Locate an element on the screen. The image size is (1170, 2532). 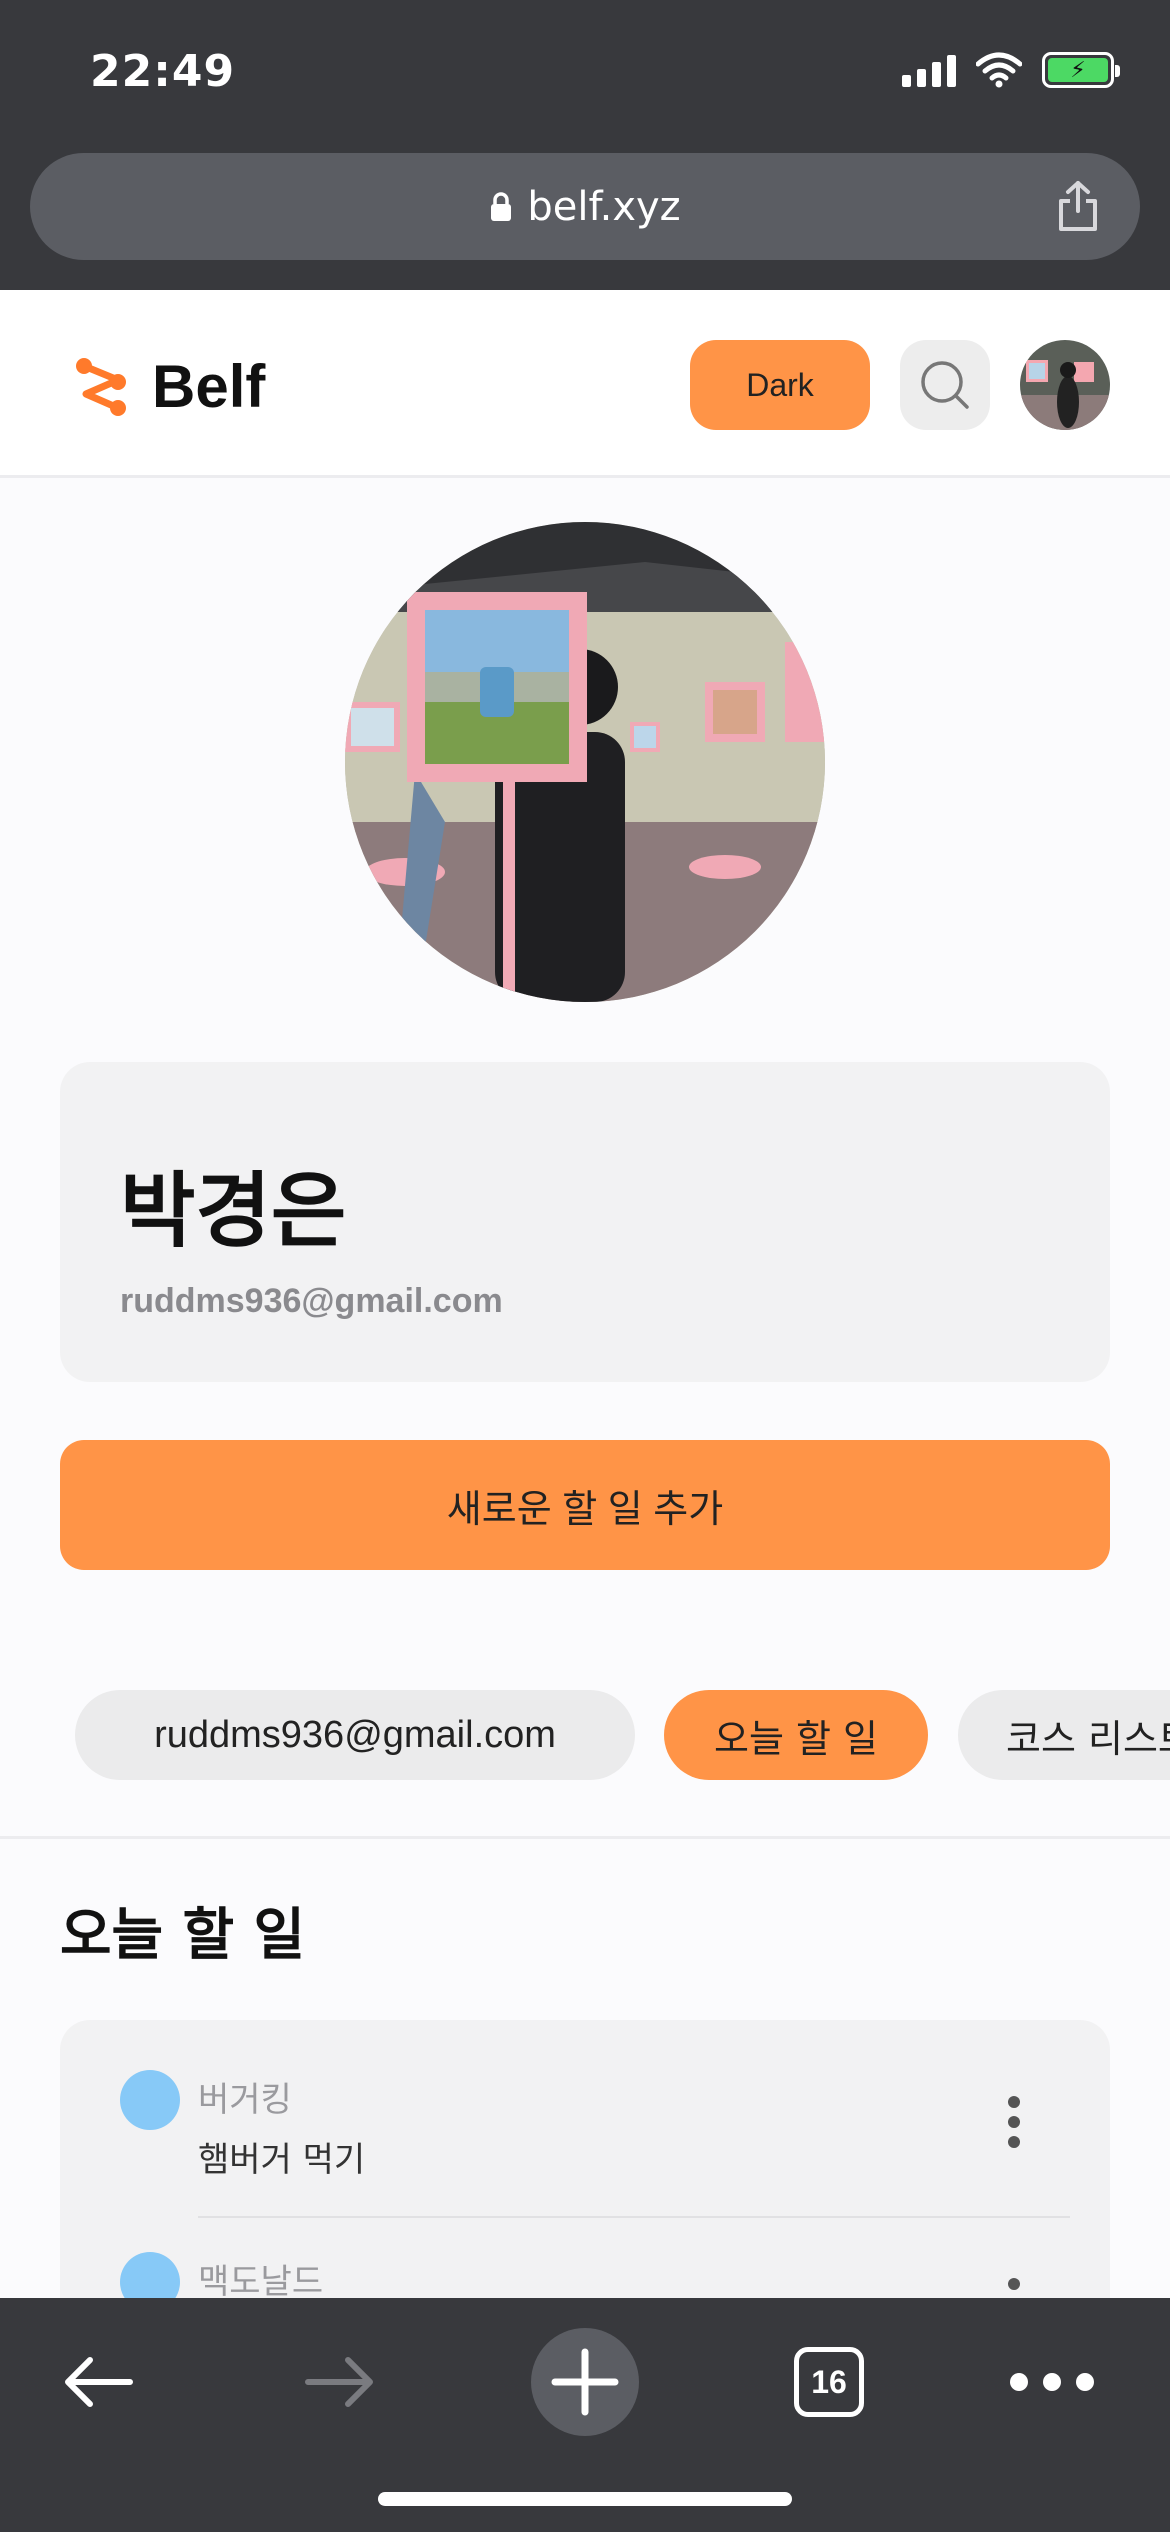
add-todo-button: 새로운 할 일 추가 is located at coordinates (585, 1505).